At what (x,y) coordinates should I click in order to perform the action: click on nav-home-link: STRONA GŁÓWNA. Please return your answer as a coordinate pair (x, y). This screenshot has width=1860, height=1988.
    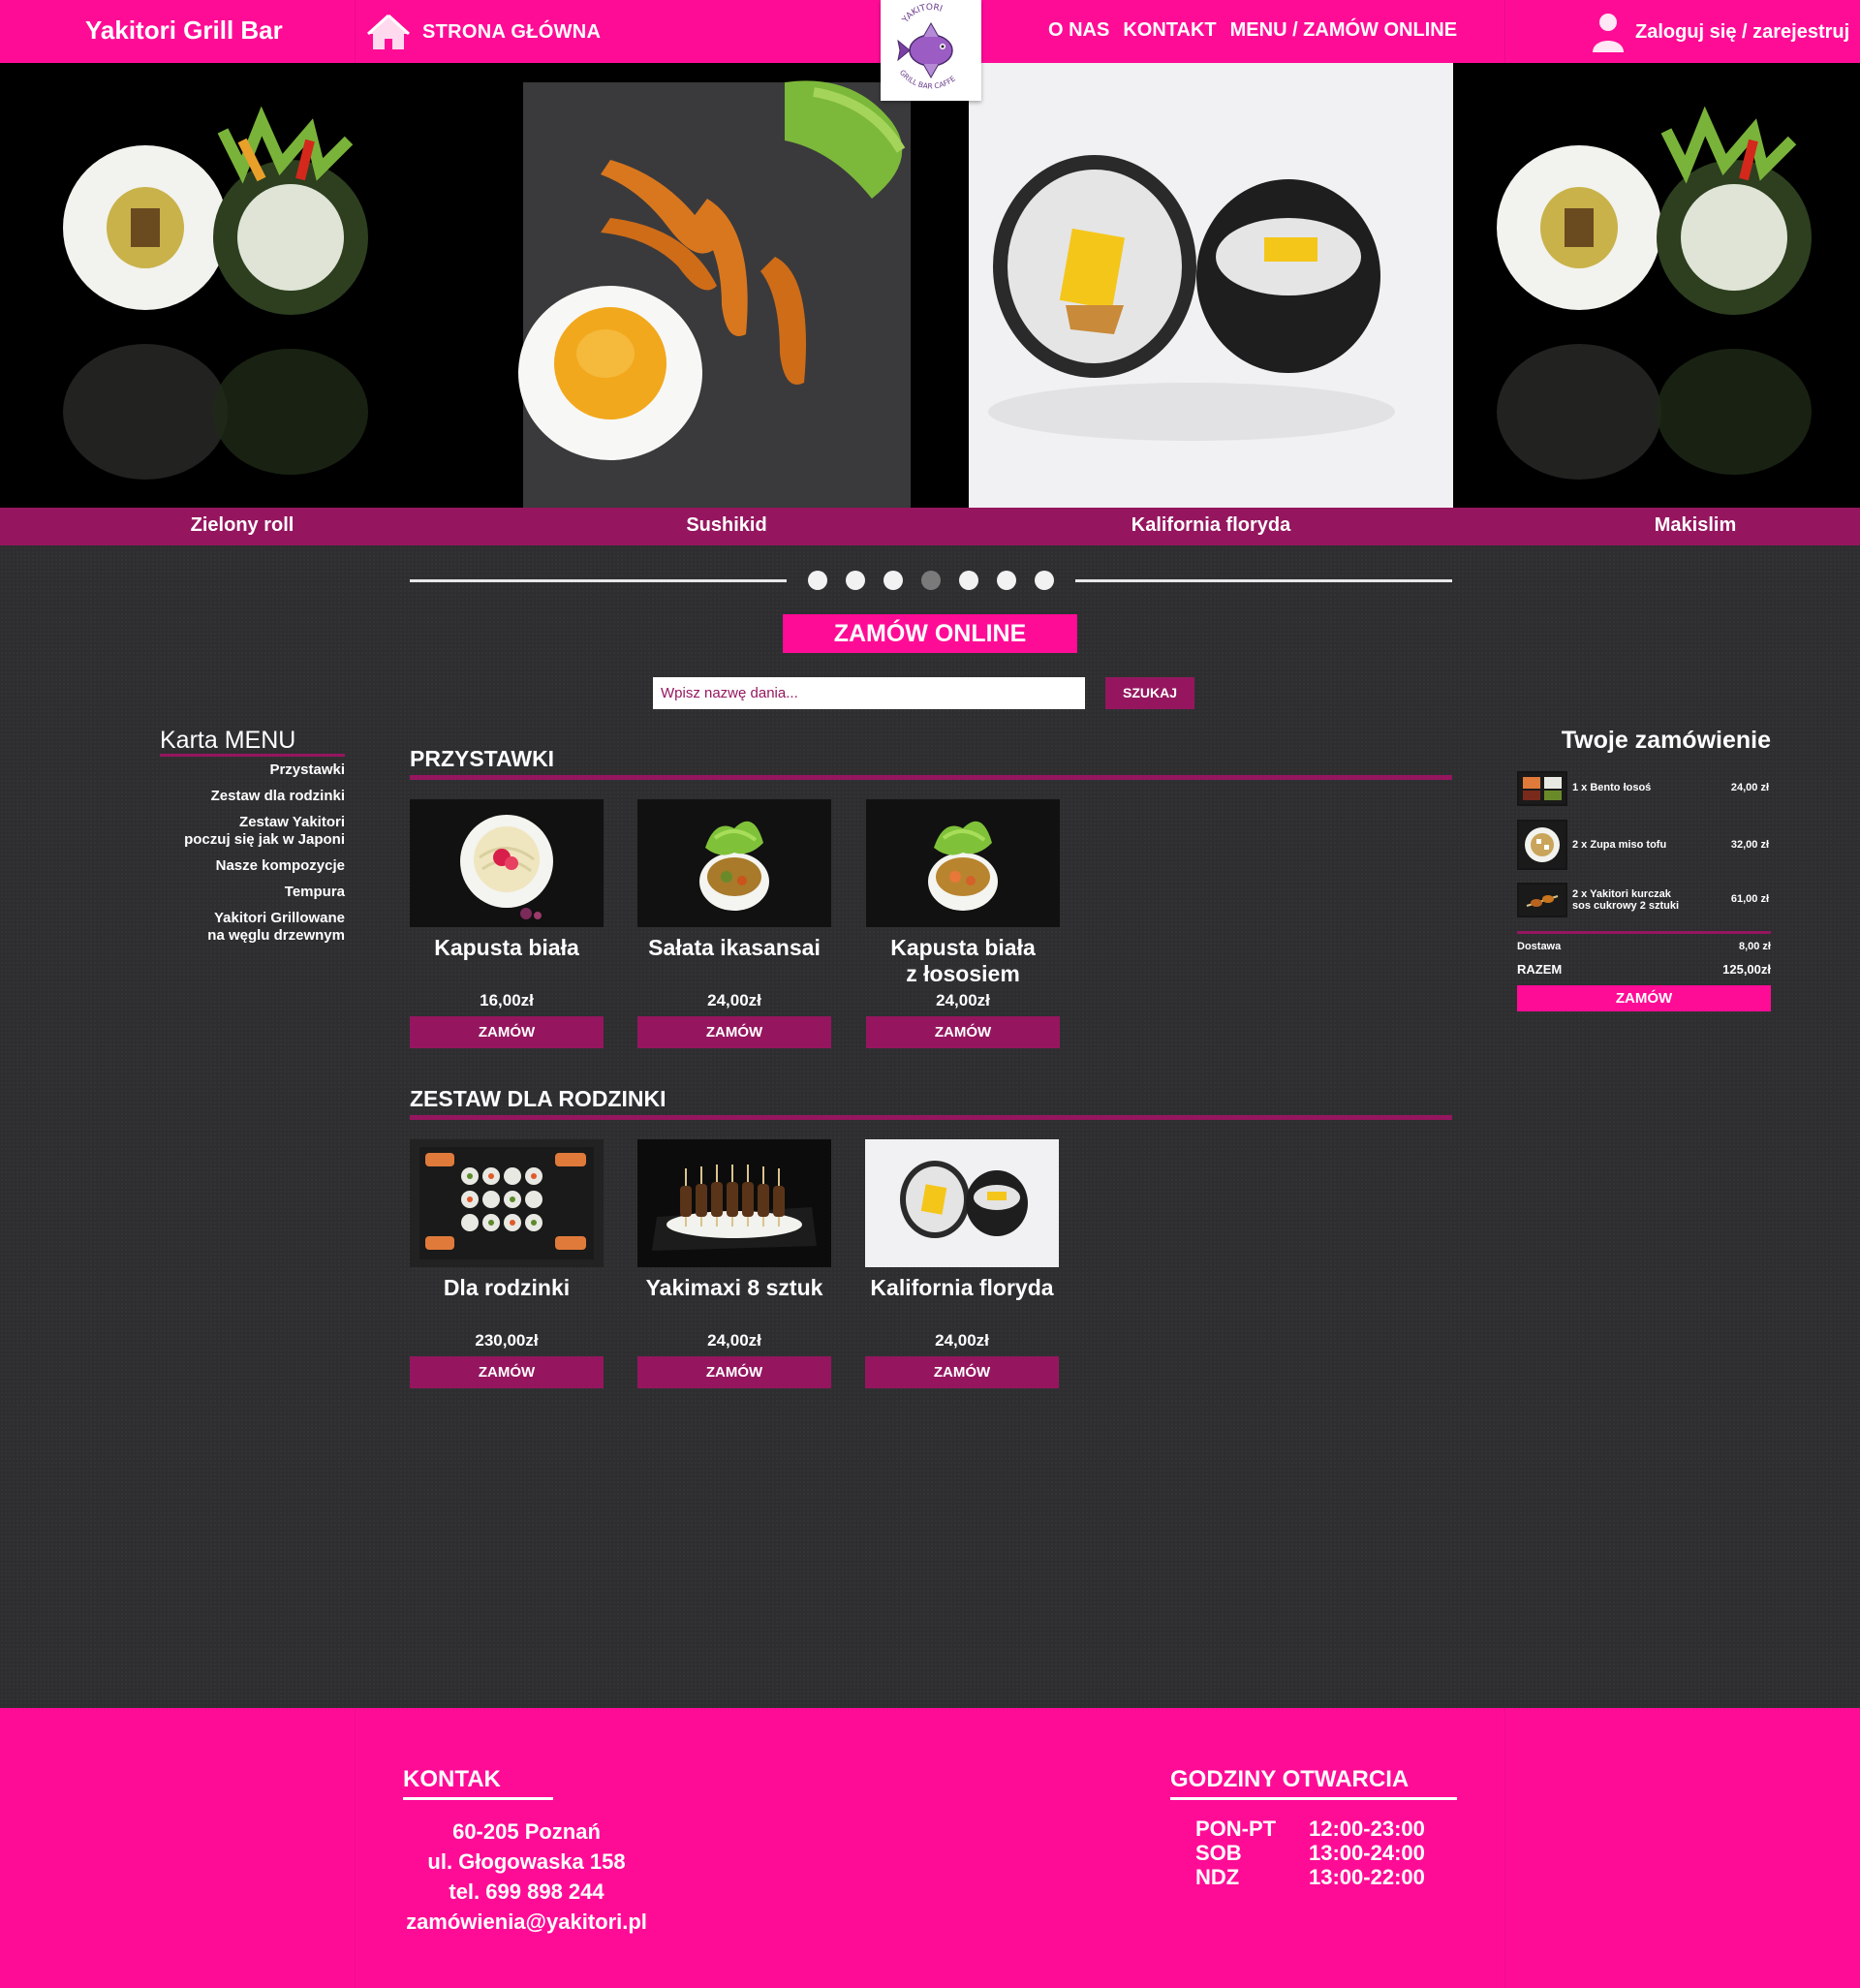
    Looking at the image, I should click on (483, 32).